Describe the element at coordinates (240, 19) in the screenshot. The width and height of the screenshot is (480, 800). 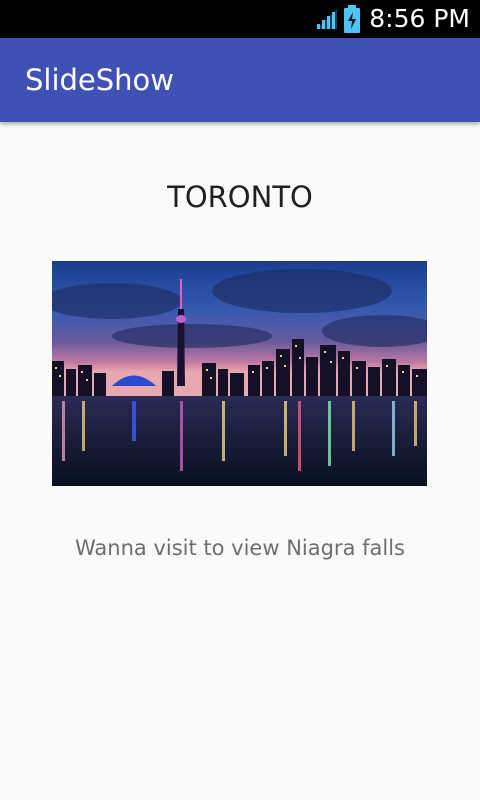
I see `status-bar: 8:56 PM` at that location.